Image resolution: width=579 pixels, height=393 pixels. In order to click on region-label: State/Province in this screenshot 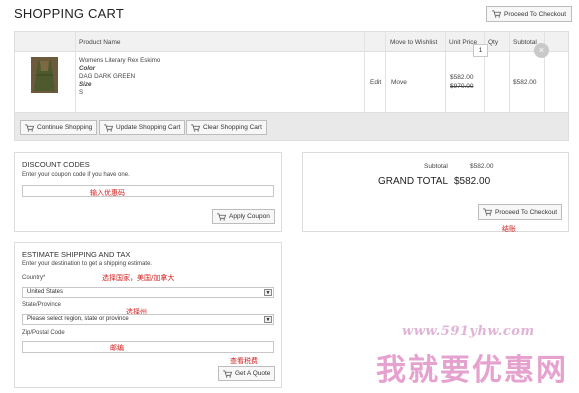, I will do `click(42, 305)`.